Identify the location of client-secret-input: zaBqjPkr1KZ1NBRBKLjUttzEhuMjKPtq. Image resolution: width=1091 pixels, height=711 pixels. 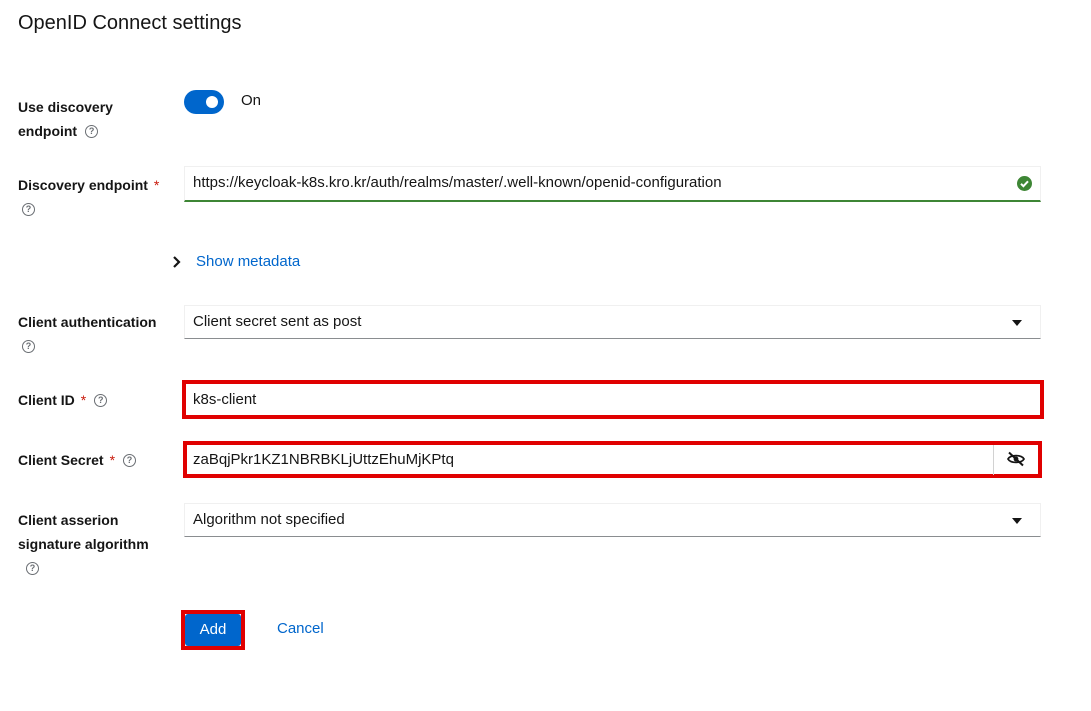
(612, 460).